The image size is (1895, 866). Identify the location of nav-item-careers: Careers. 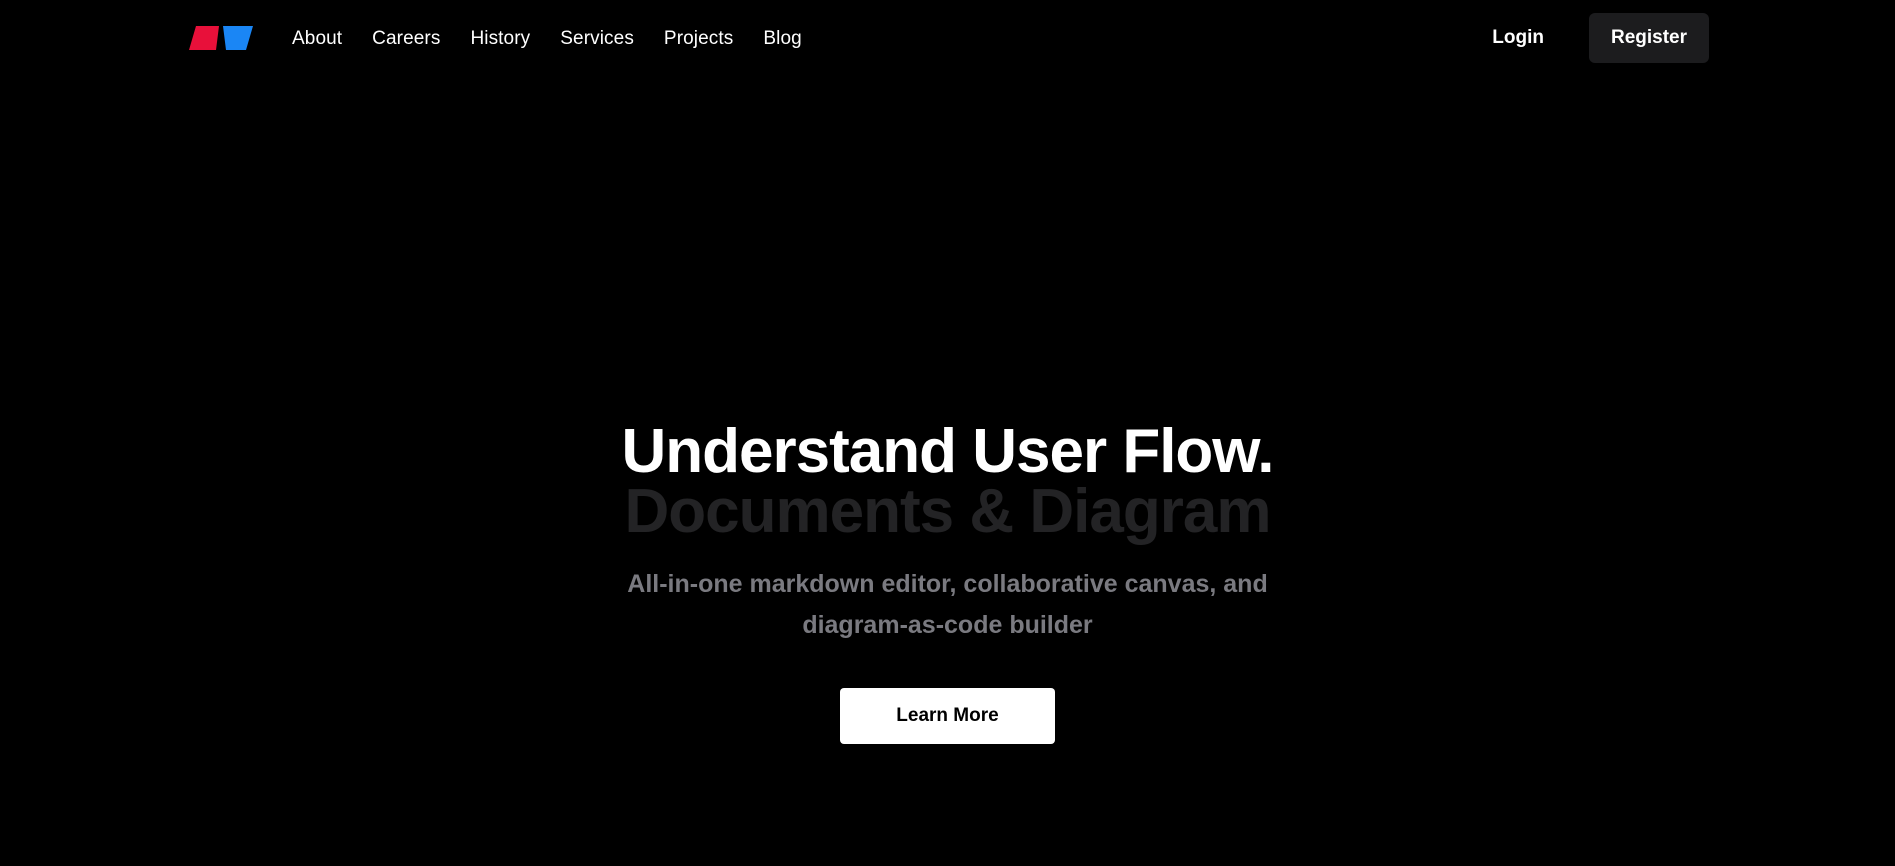
(406, 39).